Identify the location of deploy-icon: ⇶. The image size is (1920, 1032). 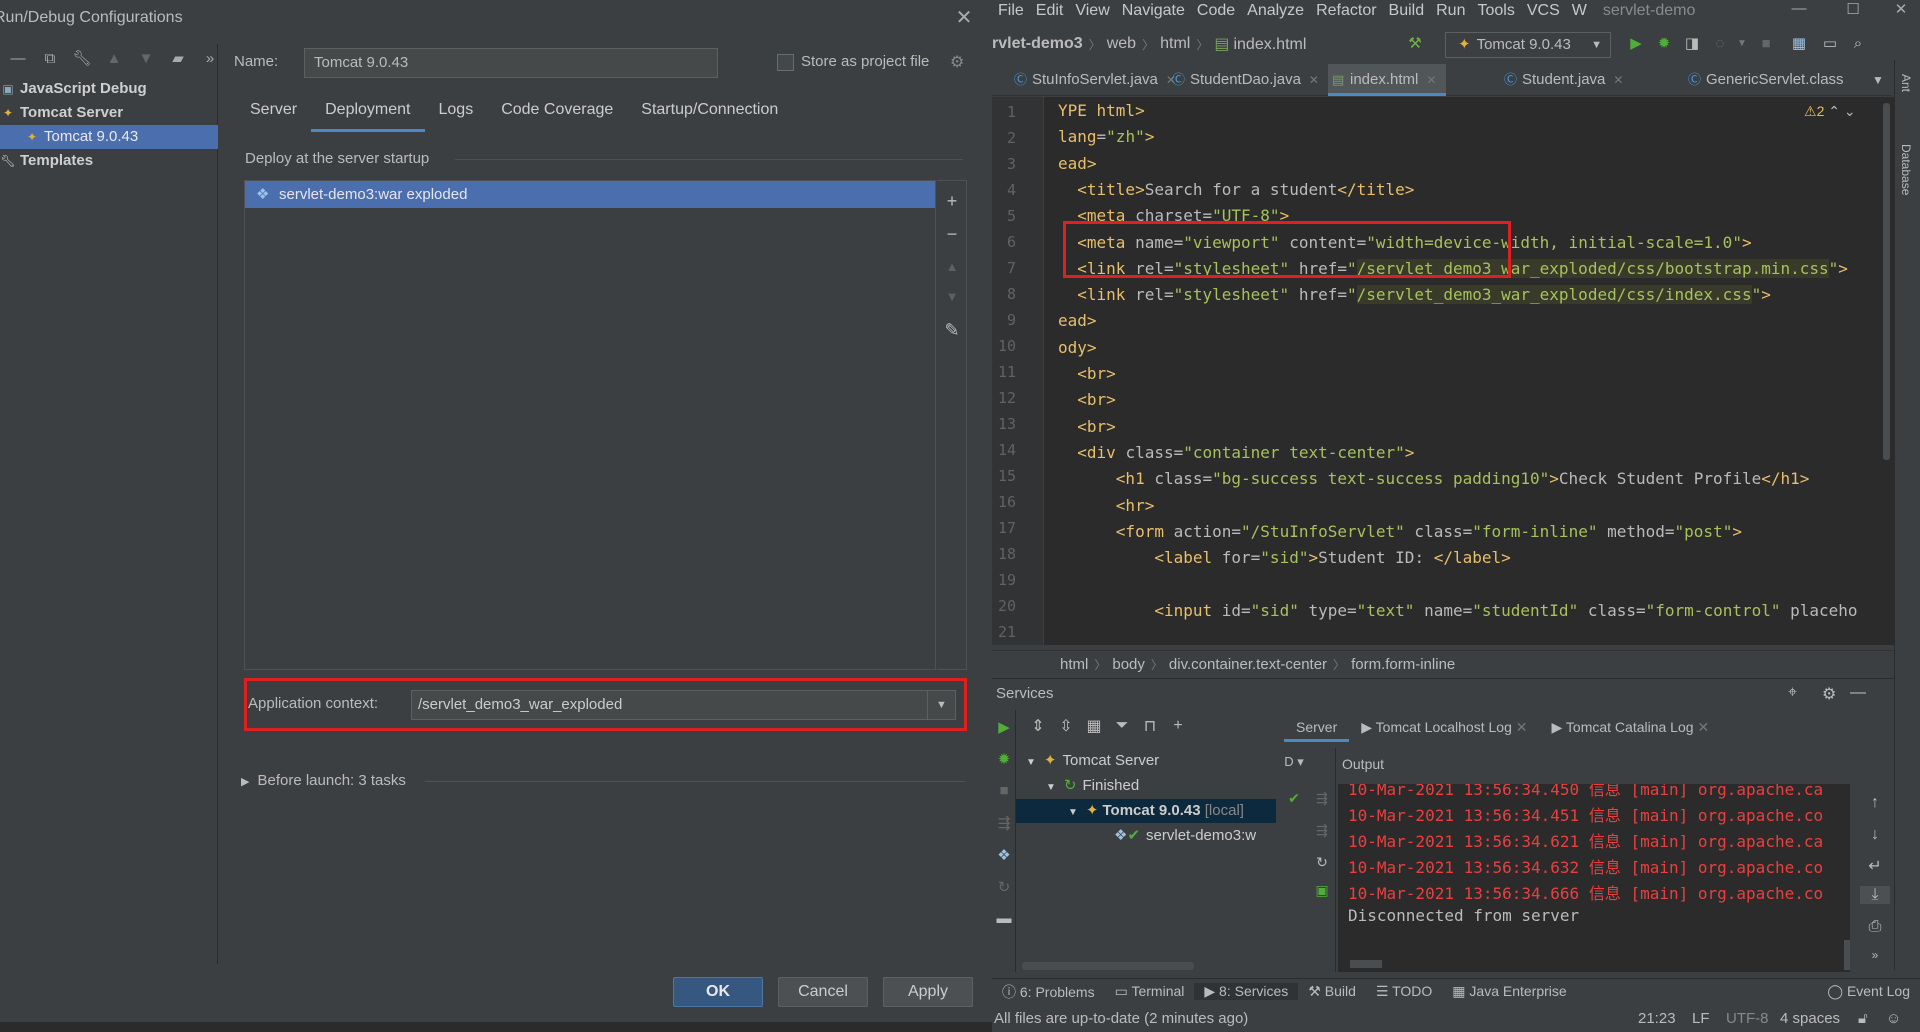
(1322, 798).